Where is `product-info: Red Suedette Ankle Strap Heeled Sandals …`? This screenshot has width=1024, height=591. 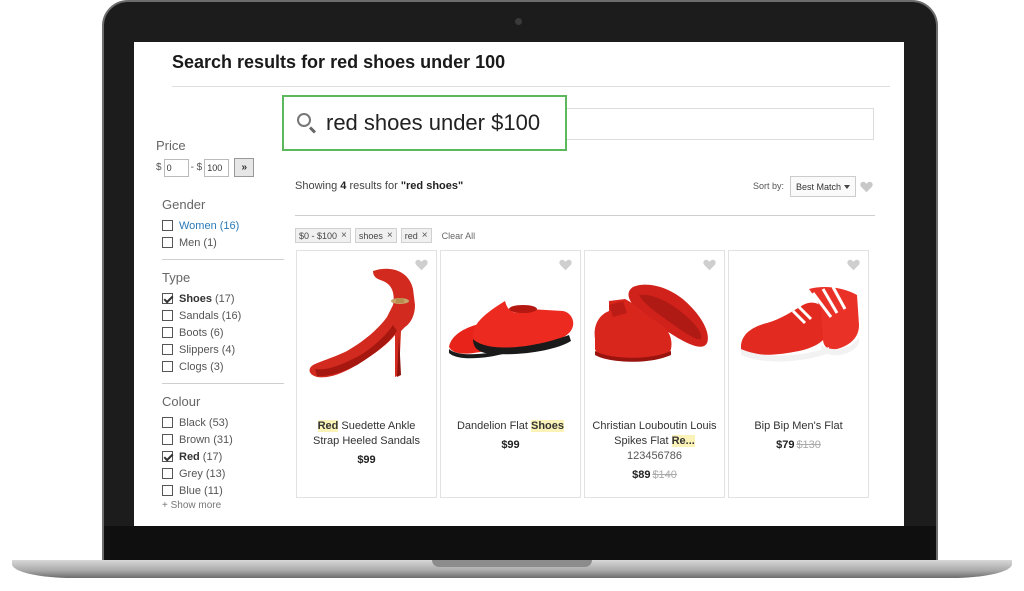 product-info: Red Suedette Ankle Strap Heeled Sandals … is located at coordinates (366, 443).